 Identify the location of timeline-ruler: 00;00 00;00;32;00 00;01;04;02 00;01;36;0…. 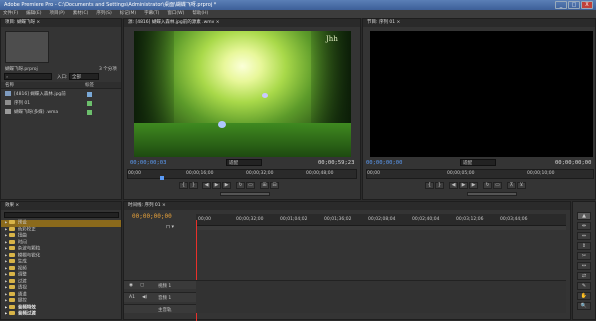
(381, 220).